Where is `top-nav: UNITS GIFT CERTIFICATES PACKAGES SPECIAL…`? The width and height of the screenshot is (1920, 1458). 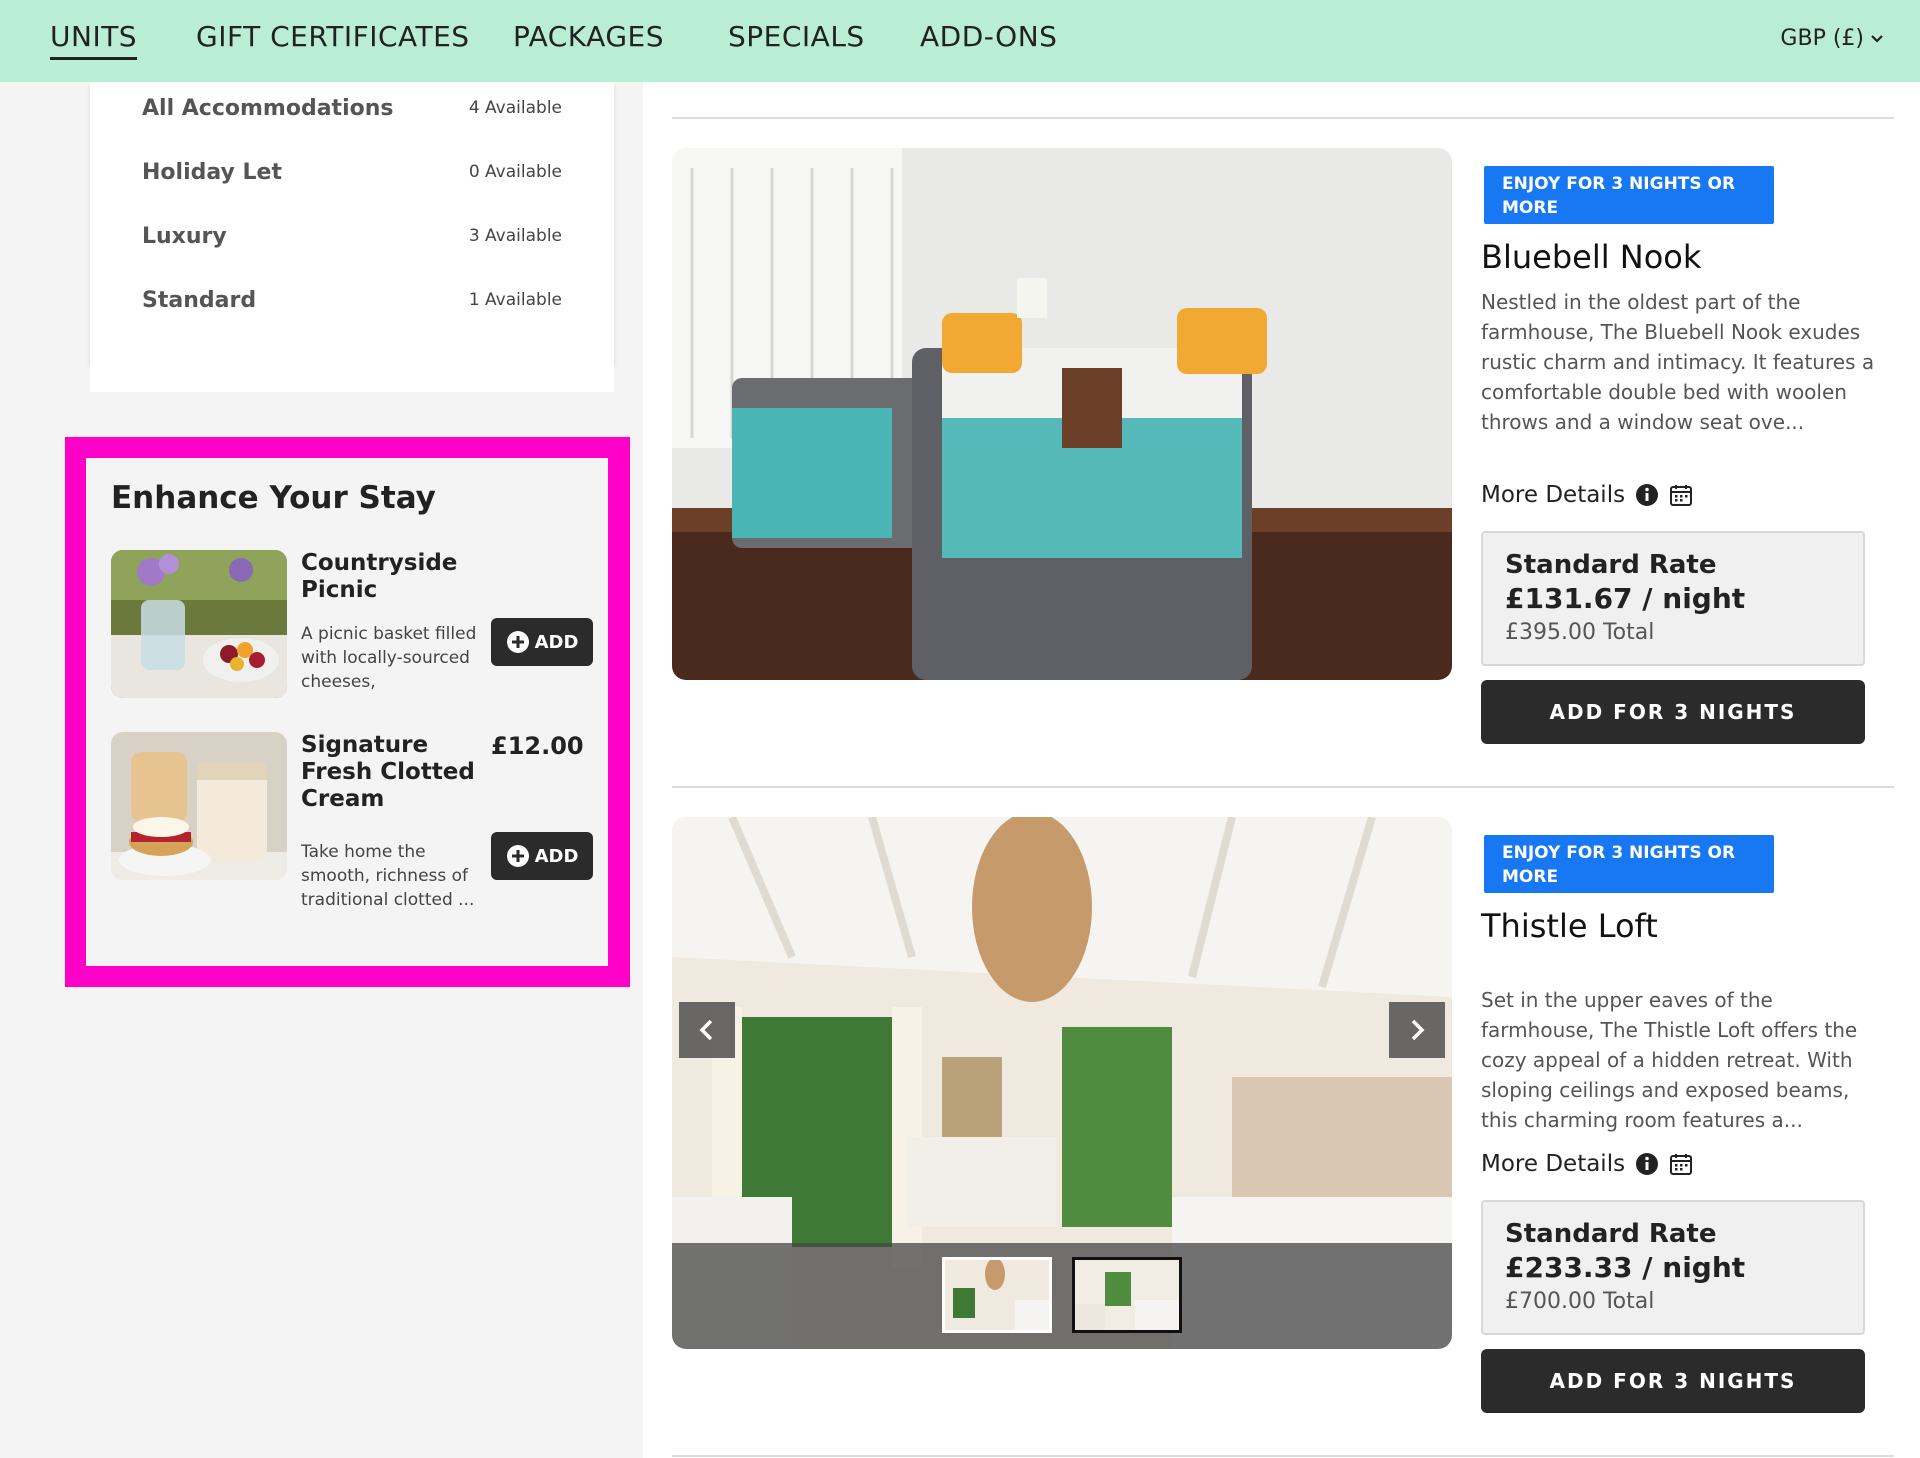 top-nav: UNITS GIFT CERTIFICATES PACKAGES SPECIAL… is located at coordinates (960, 41).